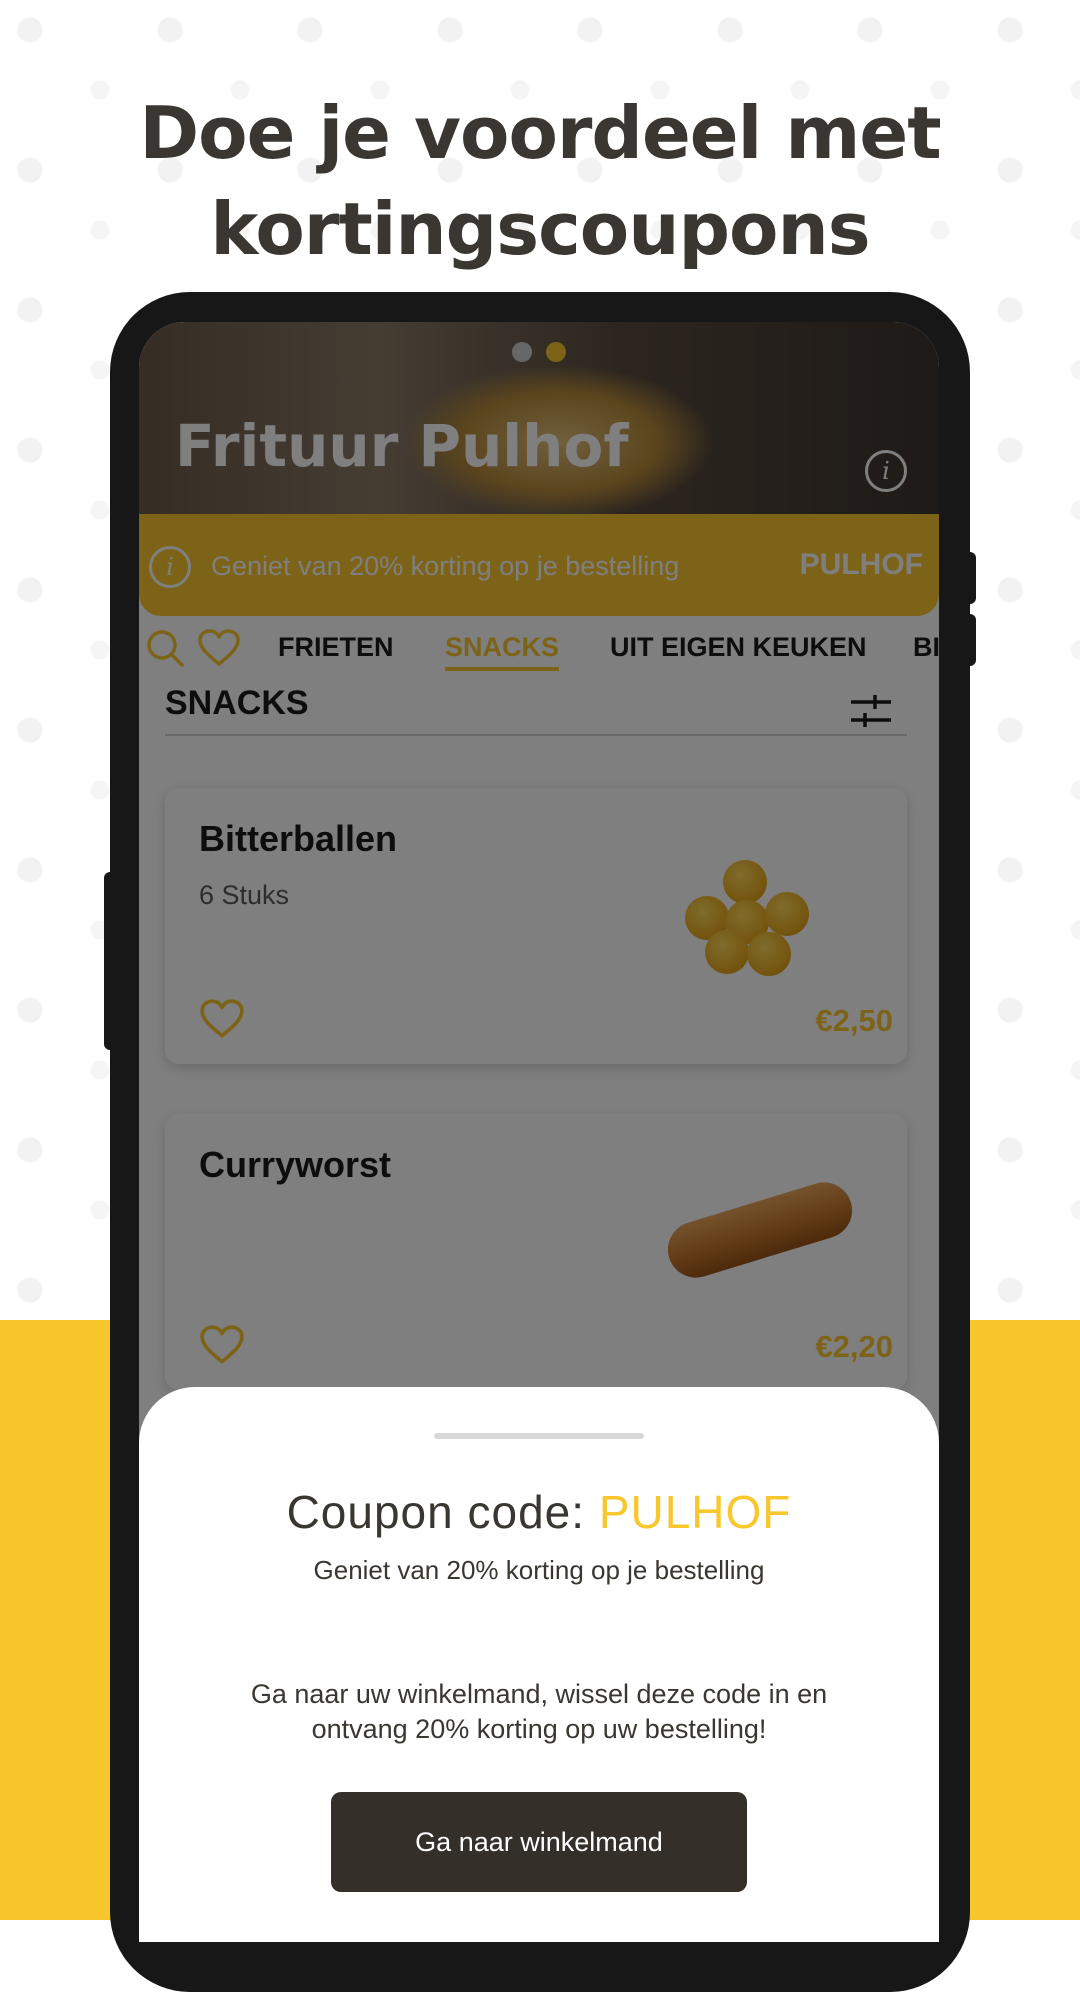 The image size is (1080, 1992). I want to click on headline-line-2: kortingscoupons, so click(540, 229).